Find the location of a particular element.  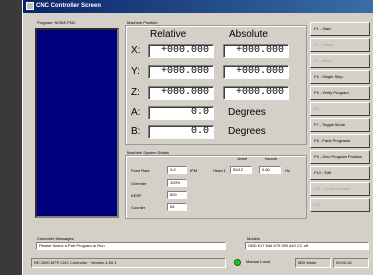

feed-rate-field: 0.0 is located at coordinates (177, 170).